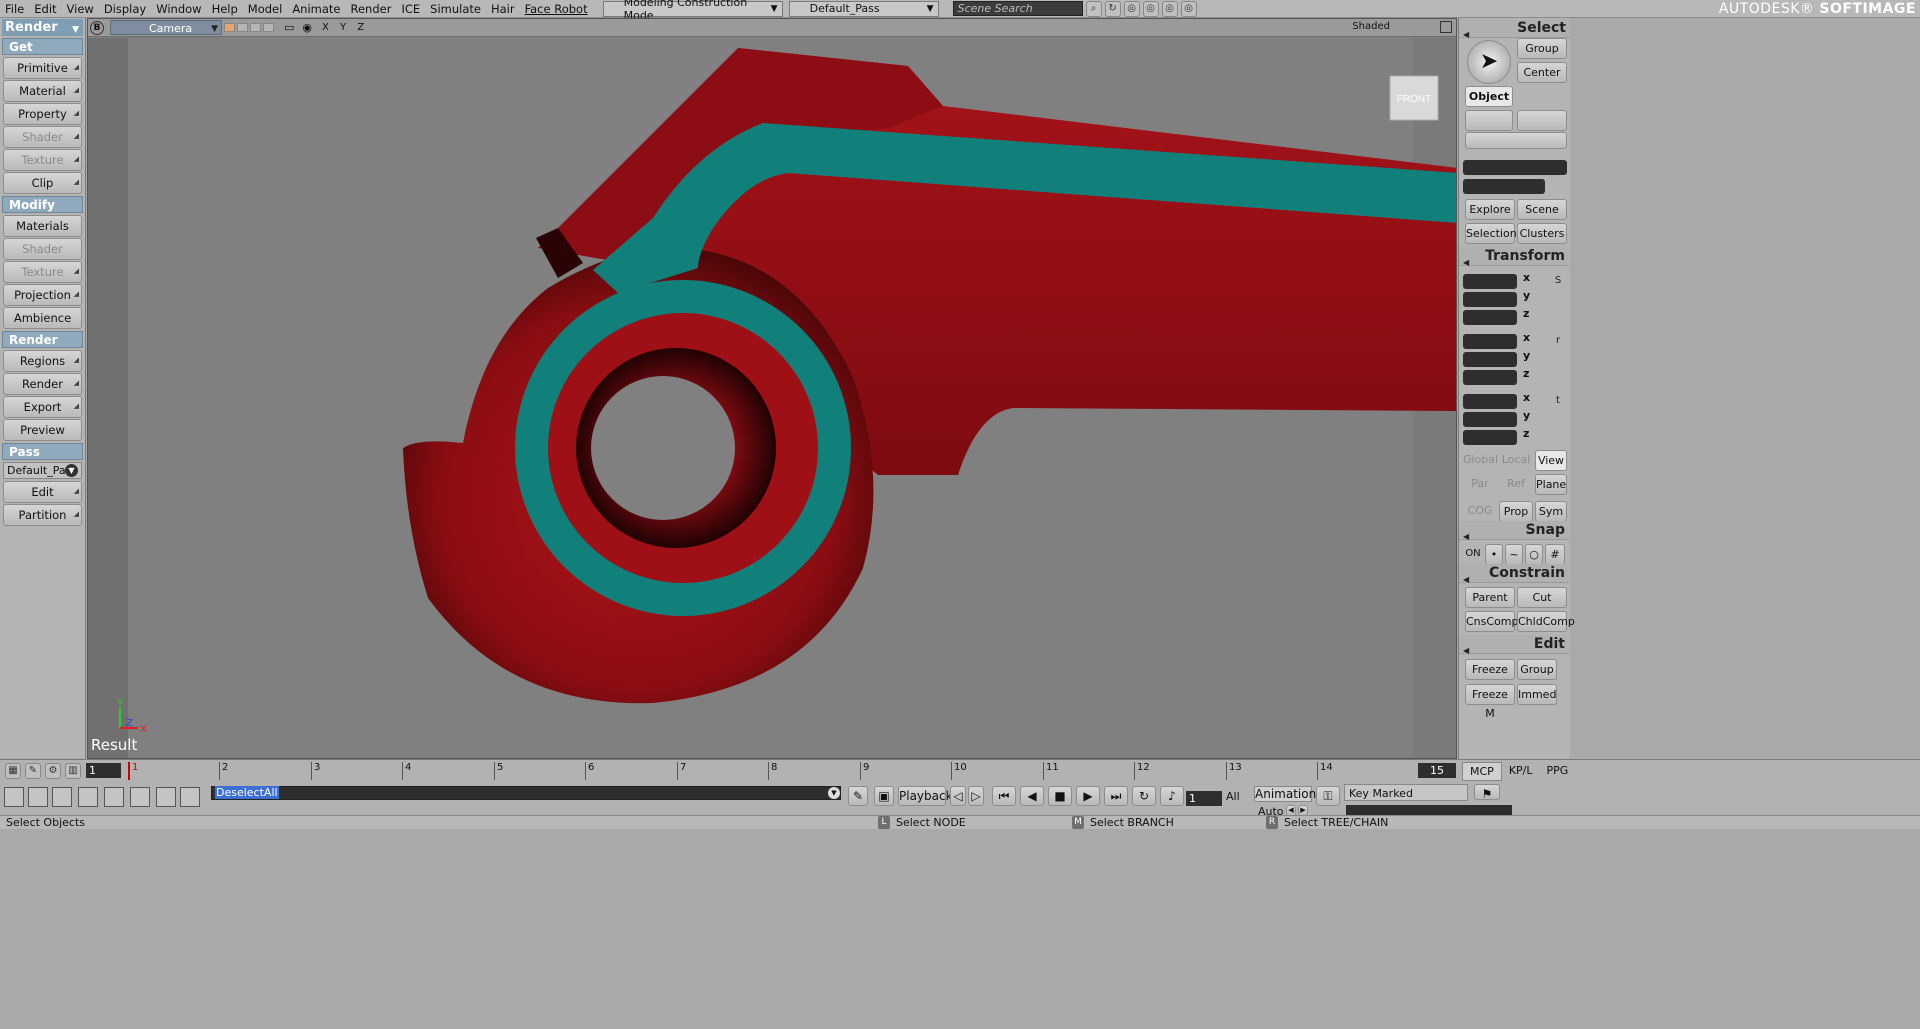 The width and height of the screenshot is (1920, 1029). What do you see at coordinates (1285, 794) in the screenshot?
I see `animation-mode-button: Animation` at bounding box center [1285, 794].